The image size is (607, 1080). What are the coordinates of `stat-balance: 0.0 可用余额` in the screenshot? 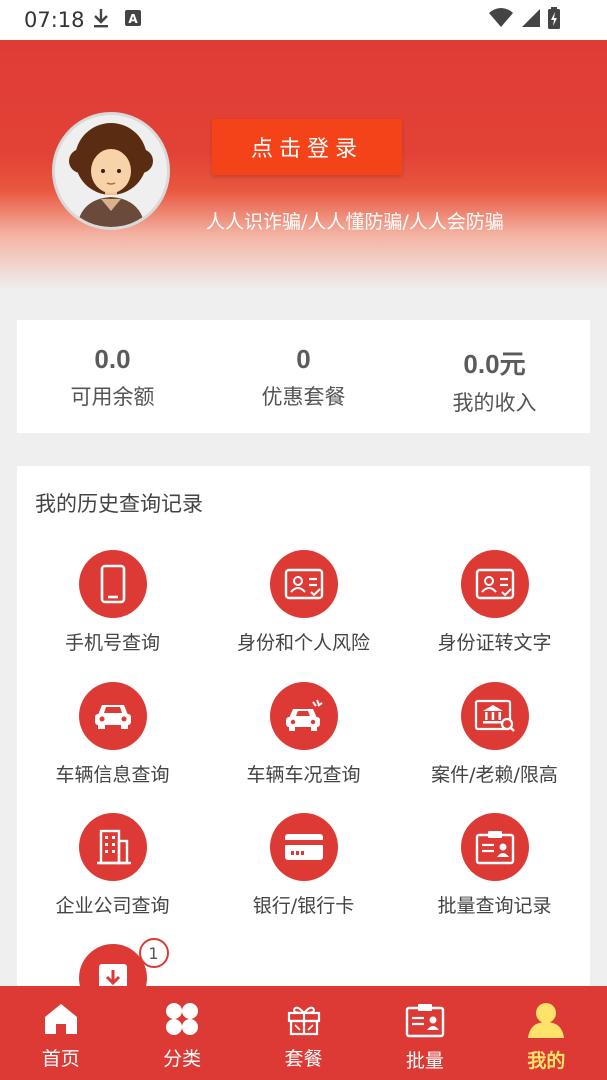 It's located at (112, 376).